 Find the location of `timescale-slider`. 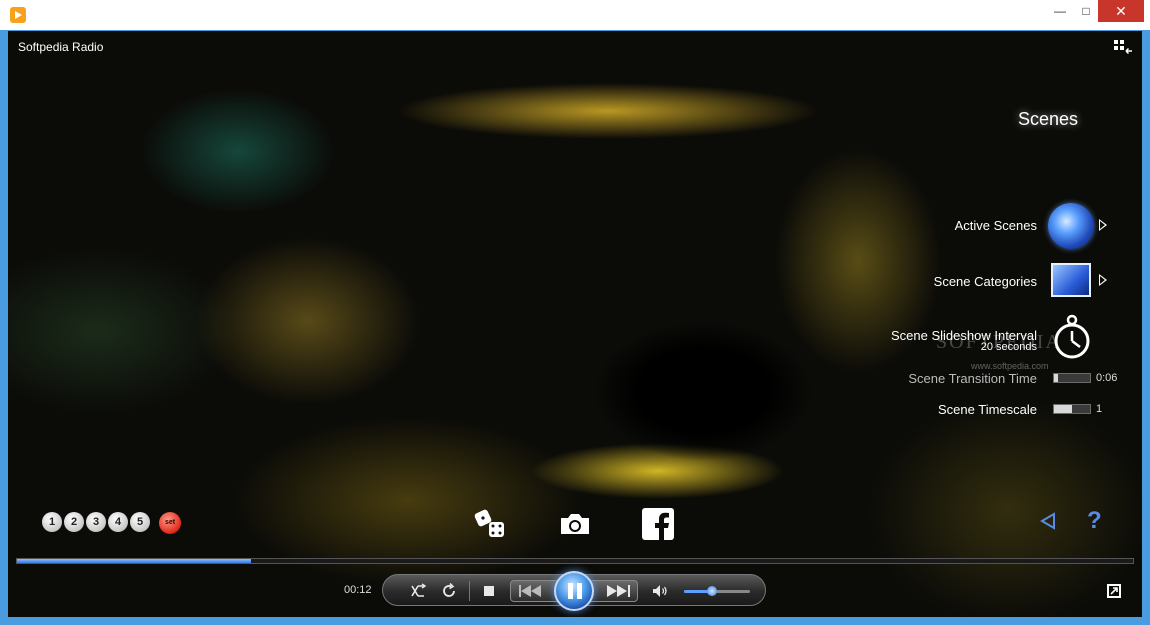

timescale-slider is located at coordinates (1072, 409).